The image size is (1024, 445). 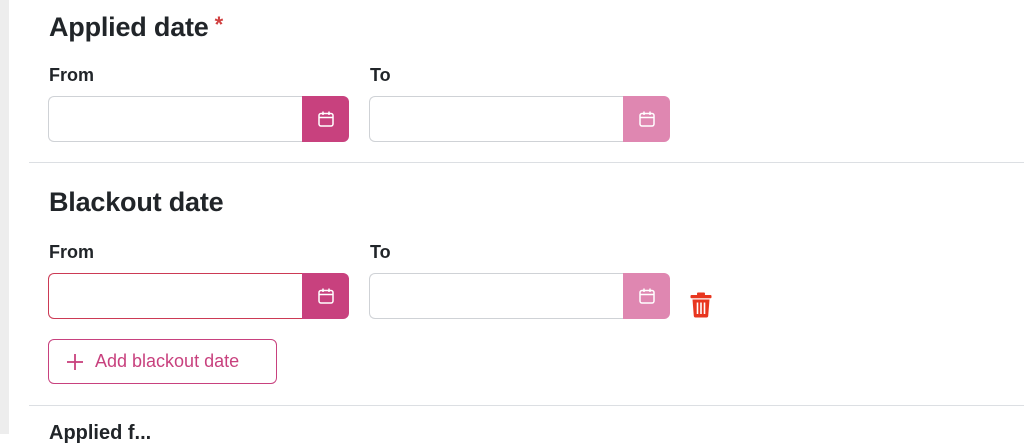 What do you see at coordinates (380, 252) in the screenshot?
I see `blackout-to-label: To` at bounding box center [380, 252].